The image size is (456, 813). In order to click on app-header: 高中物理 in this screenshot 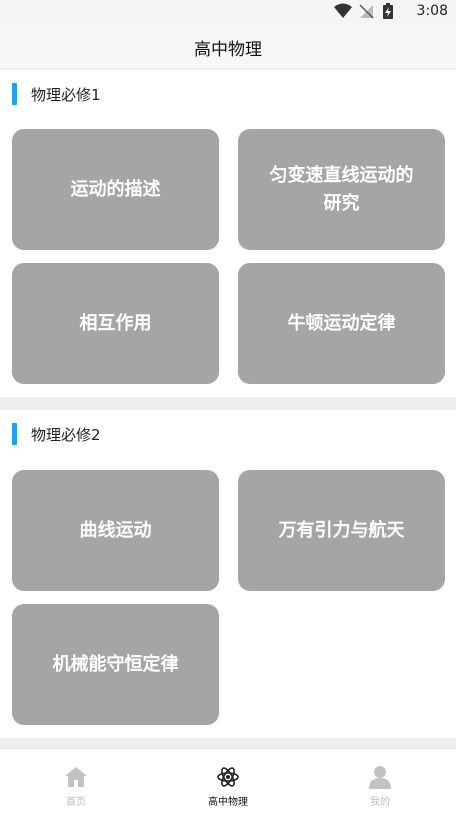, I will do `click(228, 47)`.